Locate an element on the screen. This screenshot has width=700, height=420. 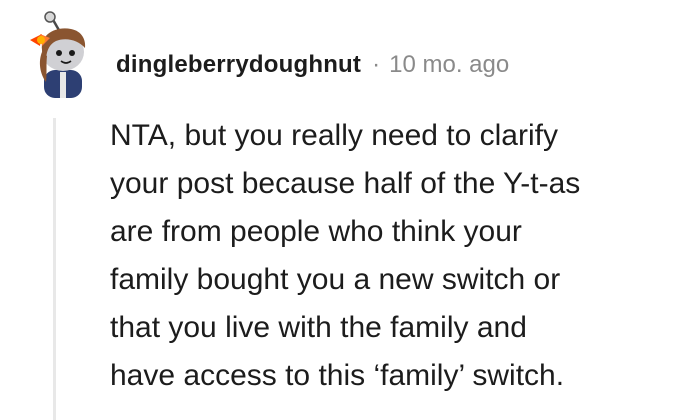
avatar is located at coordinates (56, 56).